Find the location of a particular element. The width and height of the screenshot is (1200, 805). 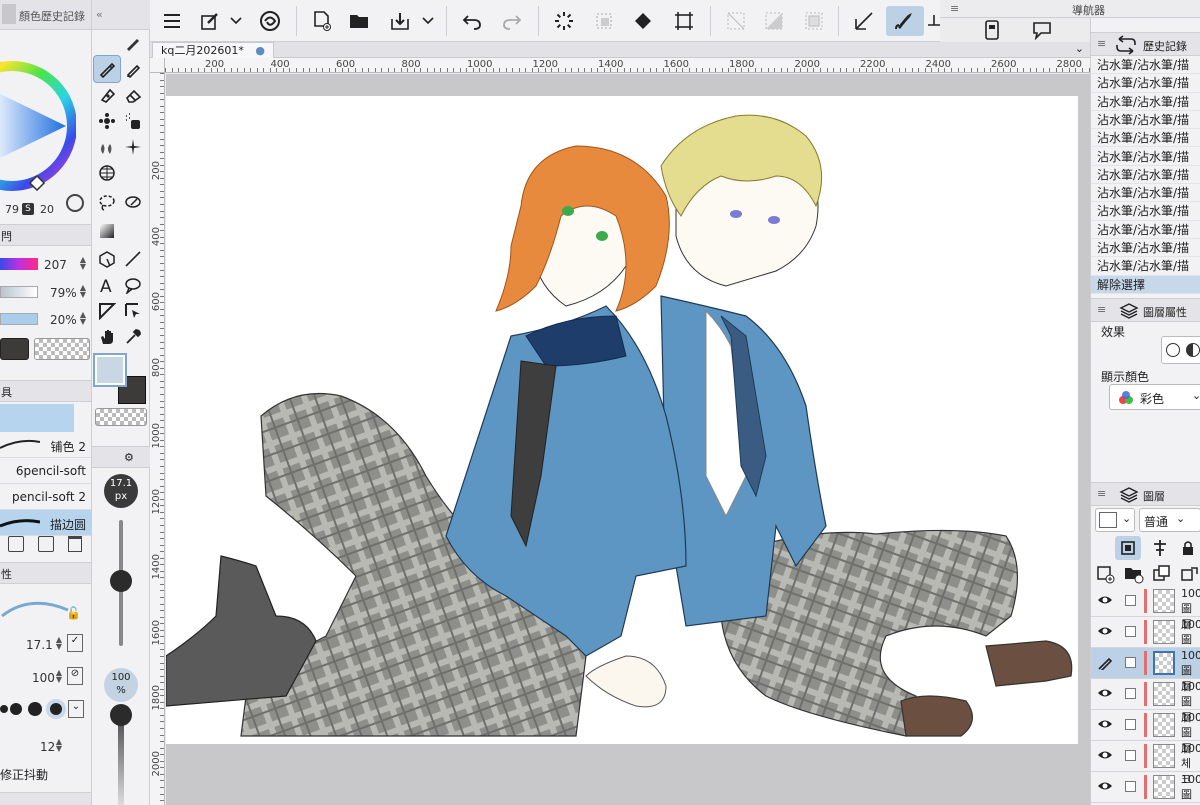

select-pen-tool-icon is located at coordinates (133, 203).